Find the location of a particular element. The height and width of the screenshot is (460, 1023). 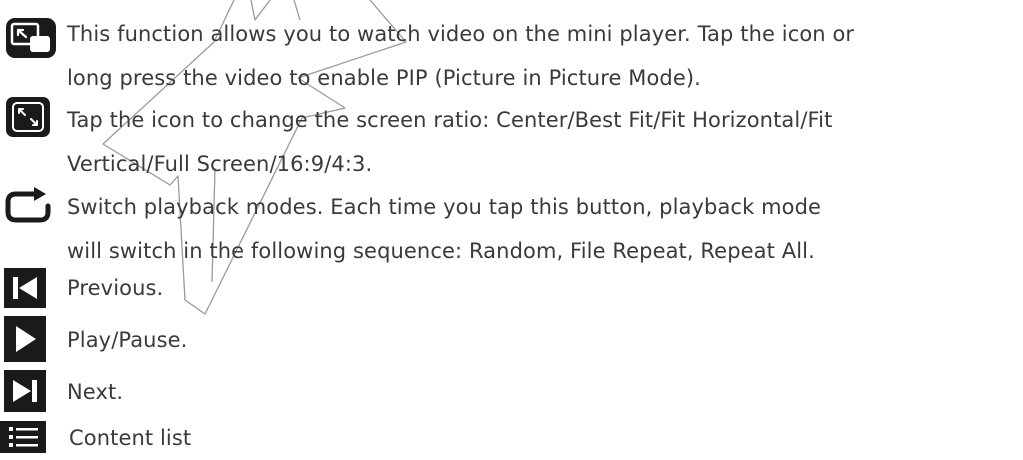

screen-ratio-description-line-2: Vertical/Full Screen/16:9/4:3. is located at coordinates (220, 164).